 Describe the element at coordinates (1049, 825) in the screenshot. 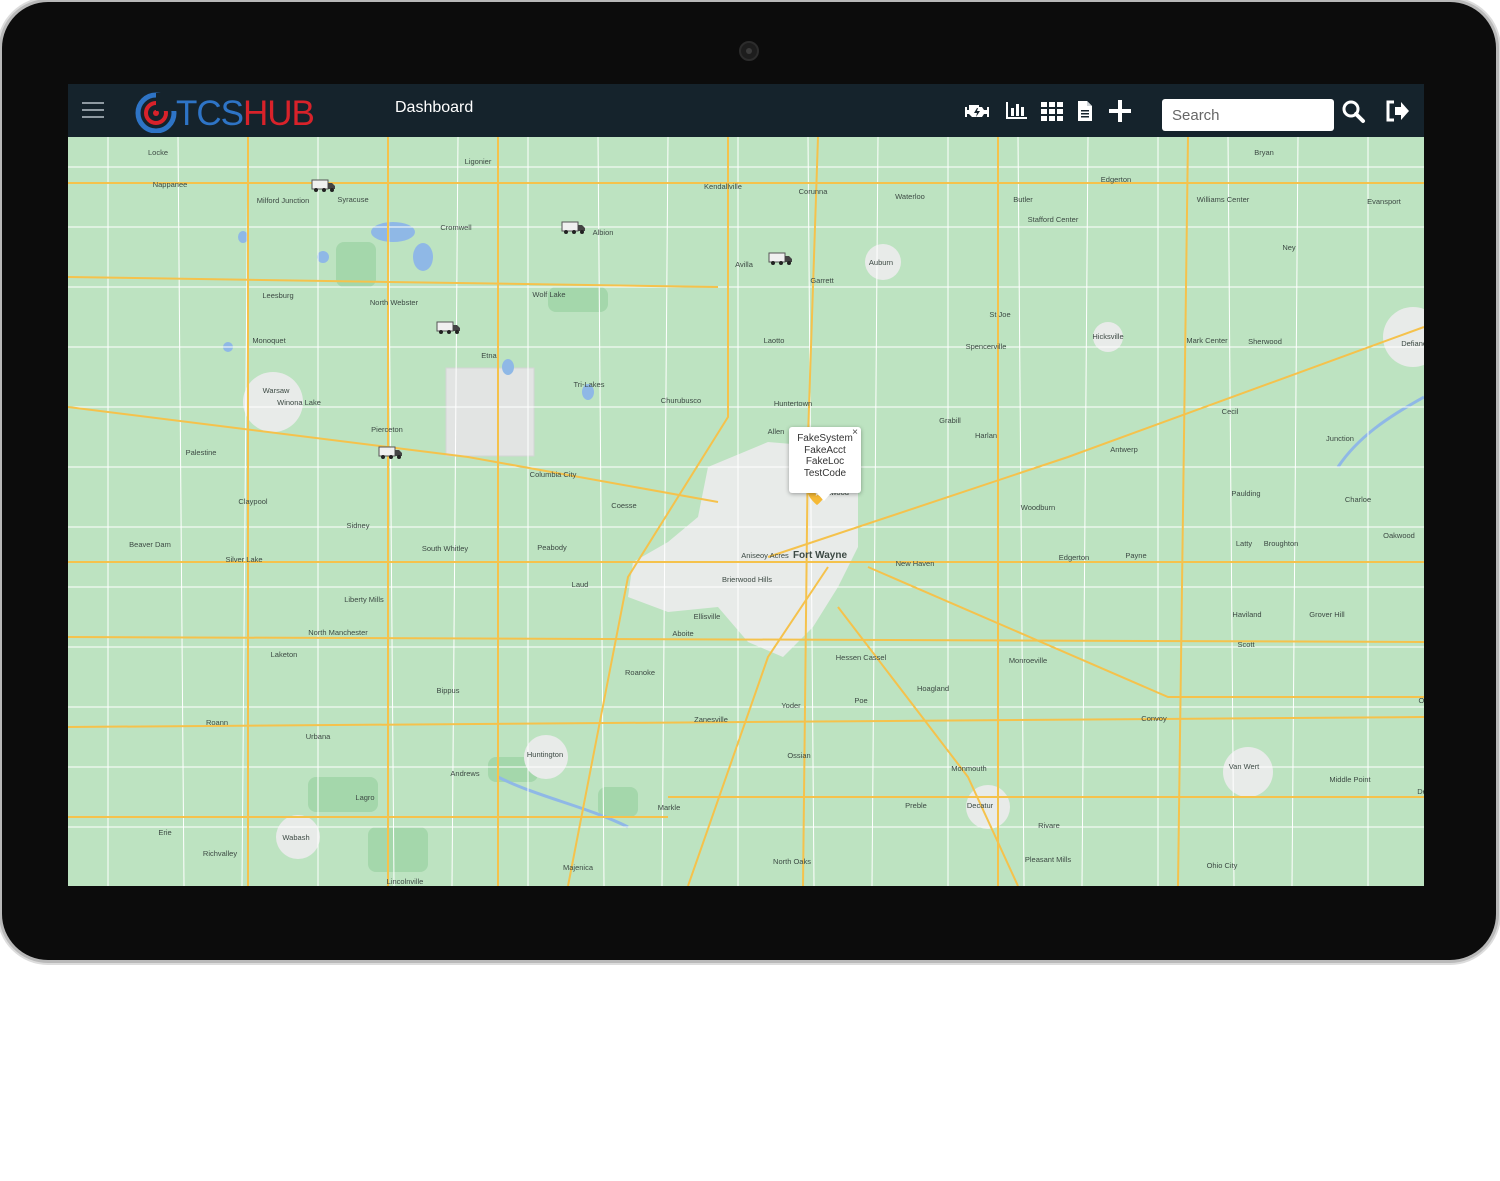

I see `map-place-label: Rivare` at that location.